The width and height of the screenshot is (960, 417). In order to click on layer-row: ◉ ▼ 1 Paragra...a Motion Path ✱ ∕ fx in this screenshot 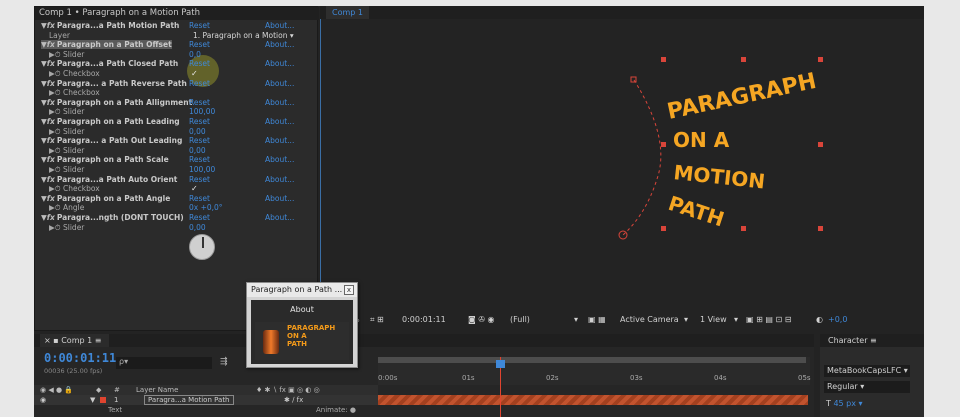, I will do `click(206, 400)`.